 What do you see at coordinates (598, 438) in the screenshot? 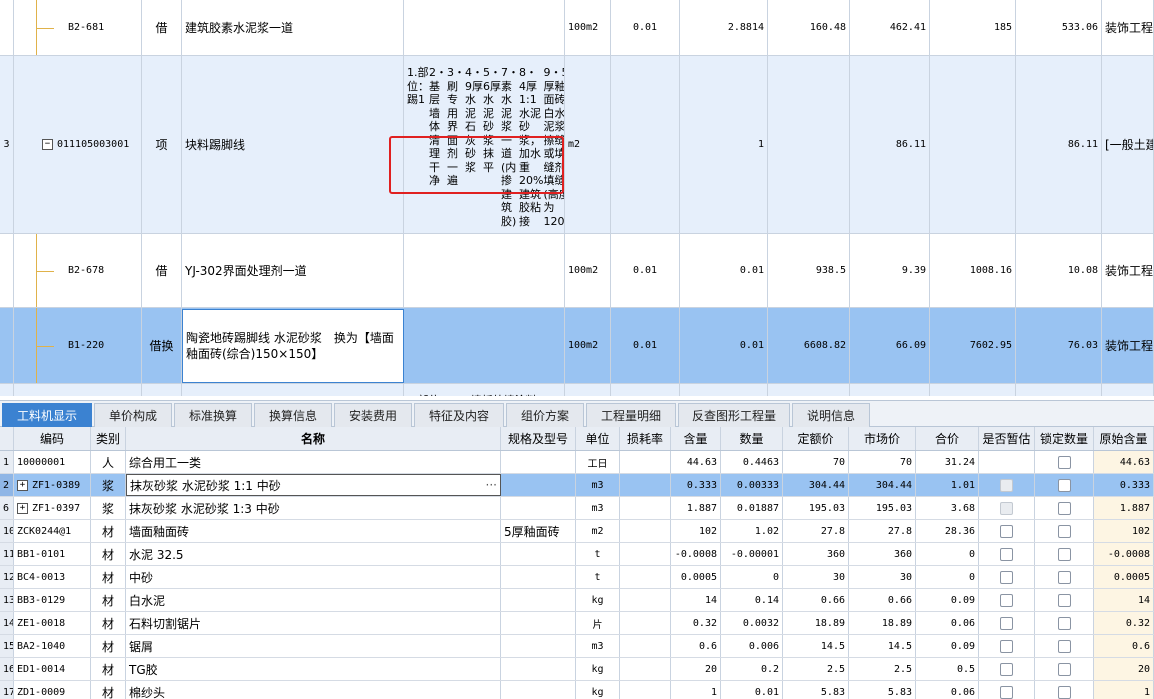
I see `column-header: 单位` at bounding box center [598, 438].